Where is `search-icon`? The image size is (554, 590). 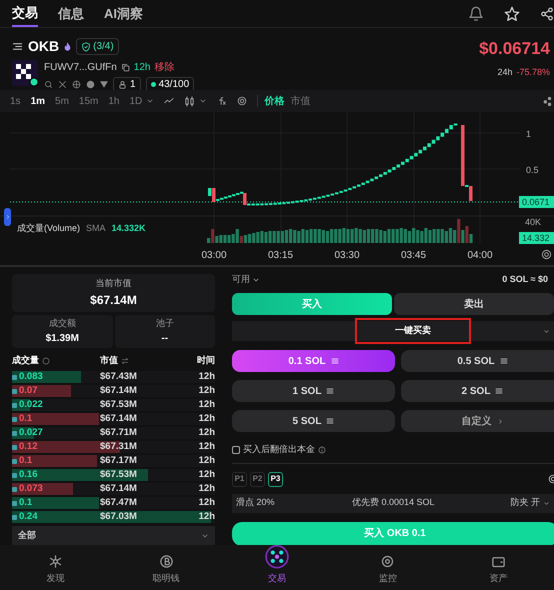
search-icon is located at coordinates (48, 84).